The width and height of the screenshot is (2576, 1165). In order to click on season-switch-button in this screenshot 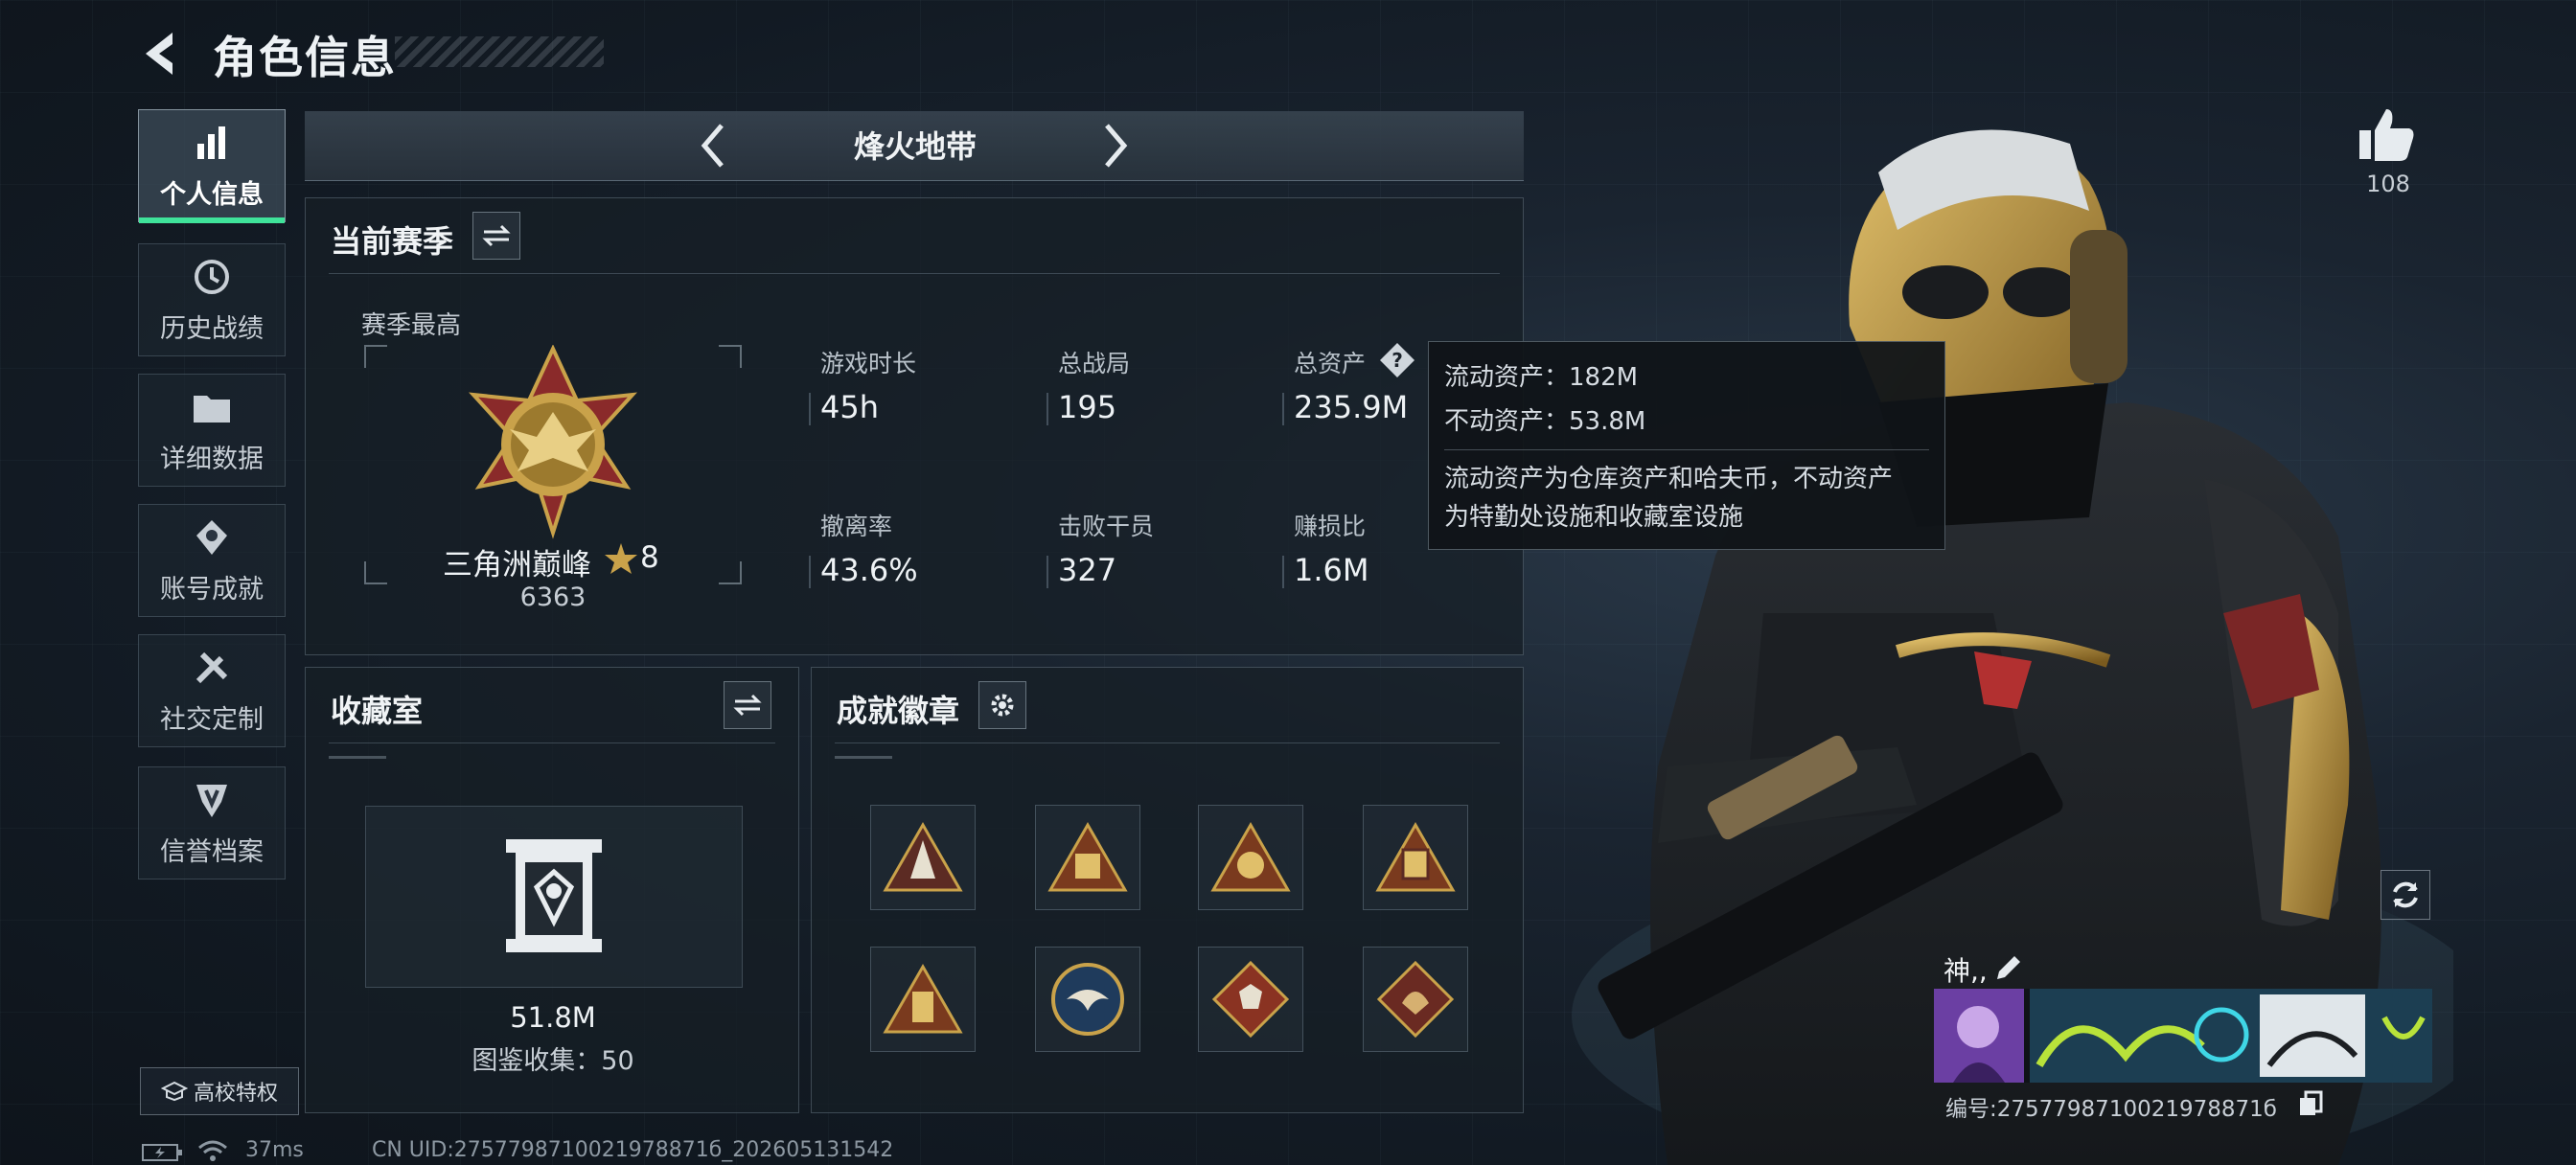, I will do `click(496, 236)`.